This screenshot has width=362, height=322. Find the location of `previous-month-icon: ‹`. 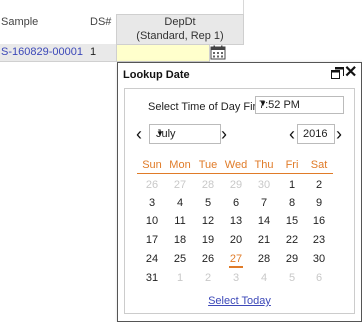

previous-month-icon: ‹ is located at coordinates (139, 134).